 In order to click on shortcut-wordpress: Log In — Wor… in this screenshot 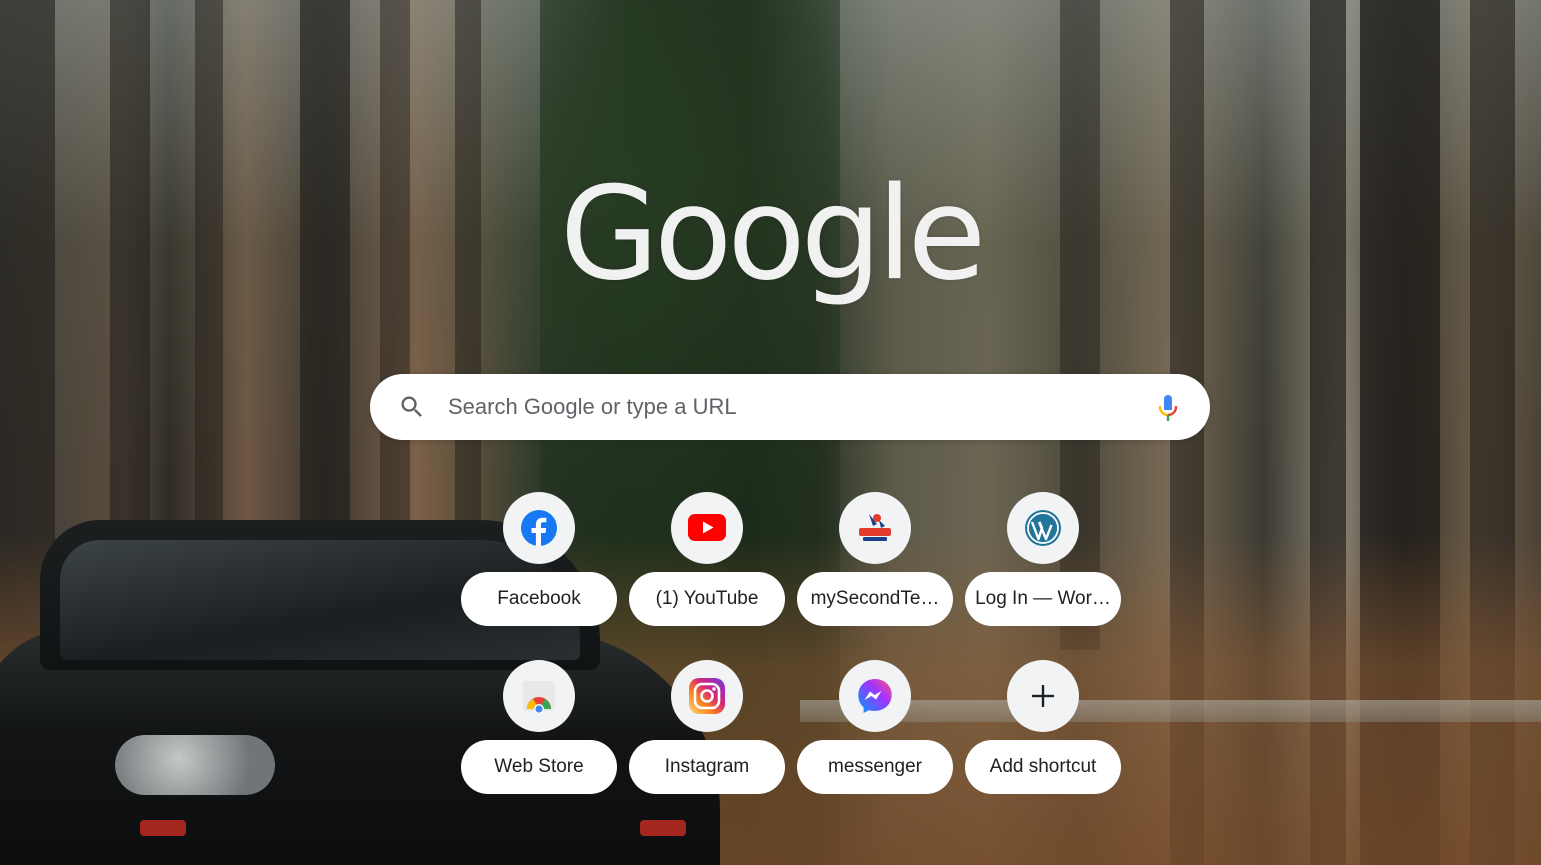, I will do `click(1043, 574)`.